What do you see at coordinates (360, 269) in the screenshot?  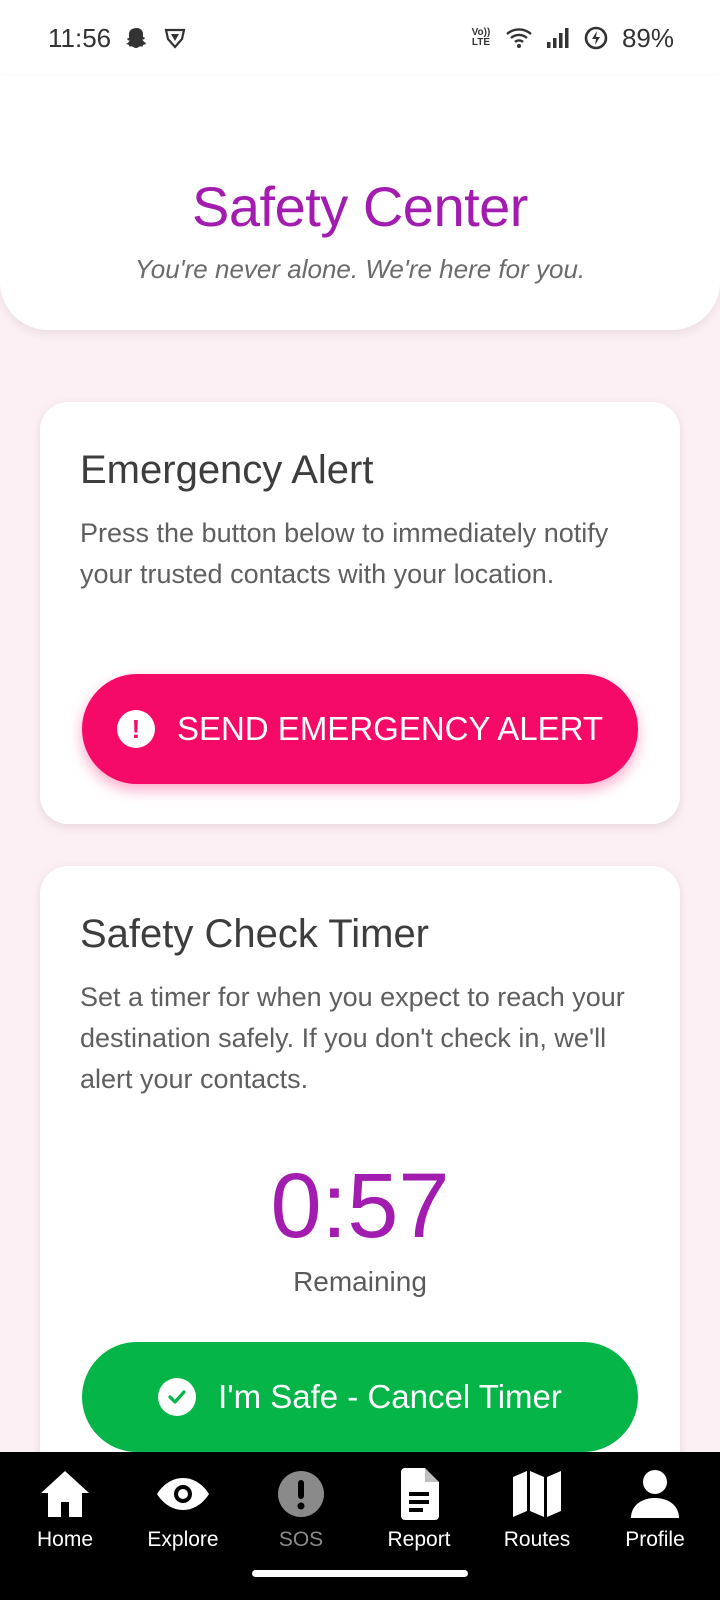 I see `page-subtitle: You're never alone. We're here for you.` at bounding box center [360, 269].